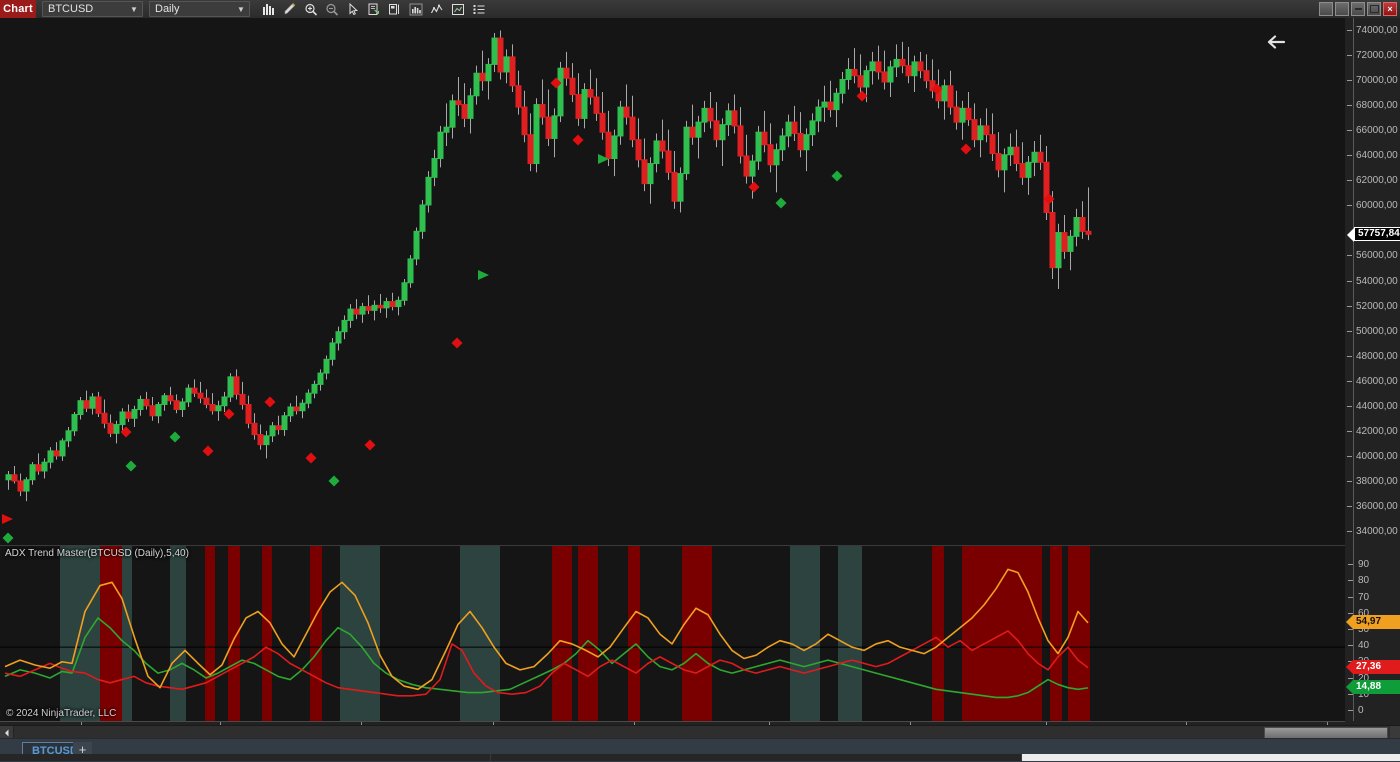 This screenshot has width=1400, height=762. Describe the element at coordinates (353, 9) in the screenshot. I see `cursor-pointer-icon` at that location.